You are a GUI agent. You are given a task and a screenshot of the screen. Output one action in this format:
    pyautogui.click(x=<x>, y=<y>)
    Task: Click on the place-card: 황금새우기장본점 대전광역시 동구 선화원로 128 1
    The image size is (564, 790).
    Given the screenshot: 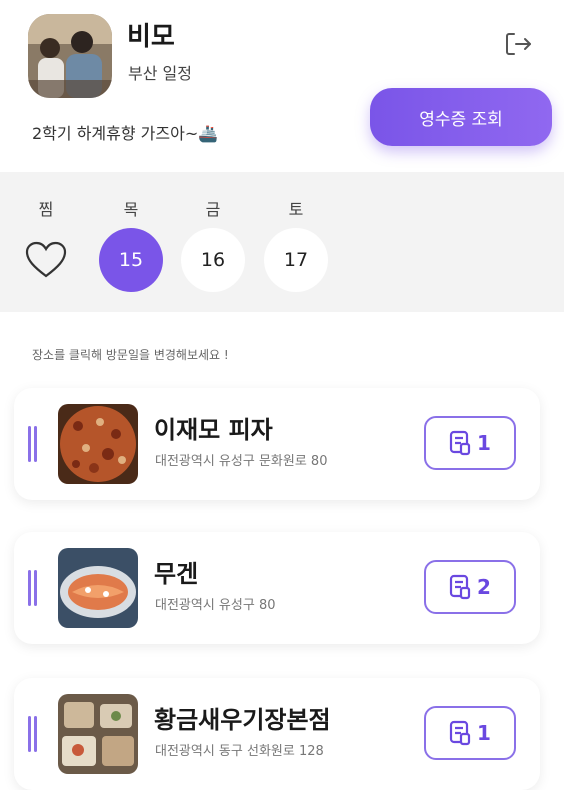 What is the action you would take?
    pyautogui.click(x=277, y=734)
    